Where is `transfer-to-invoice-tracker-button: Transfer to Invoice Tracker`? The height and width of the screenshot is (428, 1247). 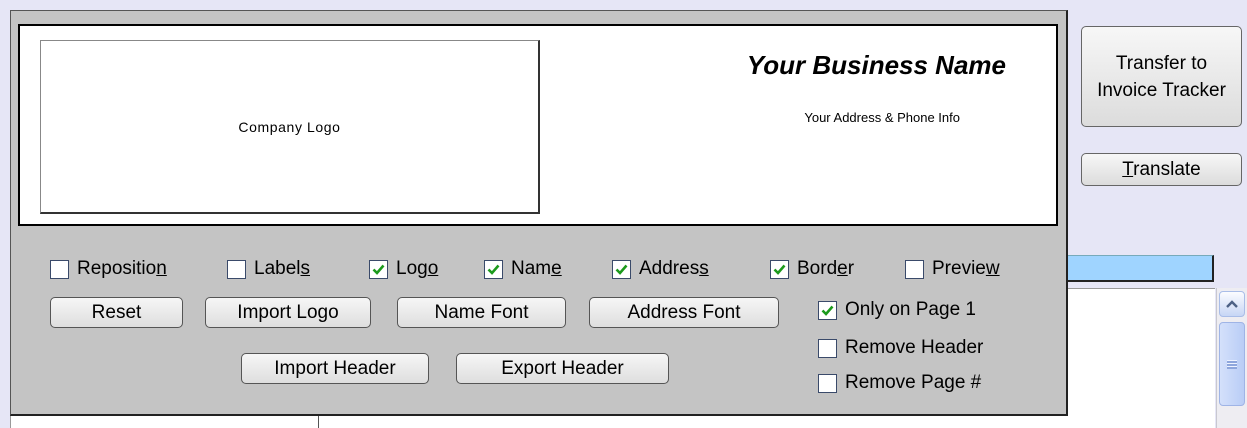 transfer-to-invoice-tracker-button: Transfer to Invoice Tracker is located at coordinates (1161, 76).